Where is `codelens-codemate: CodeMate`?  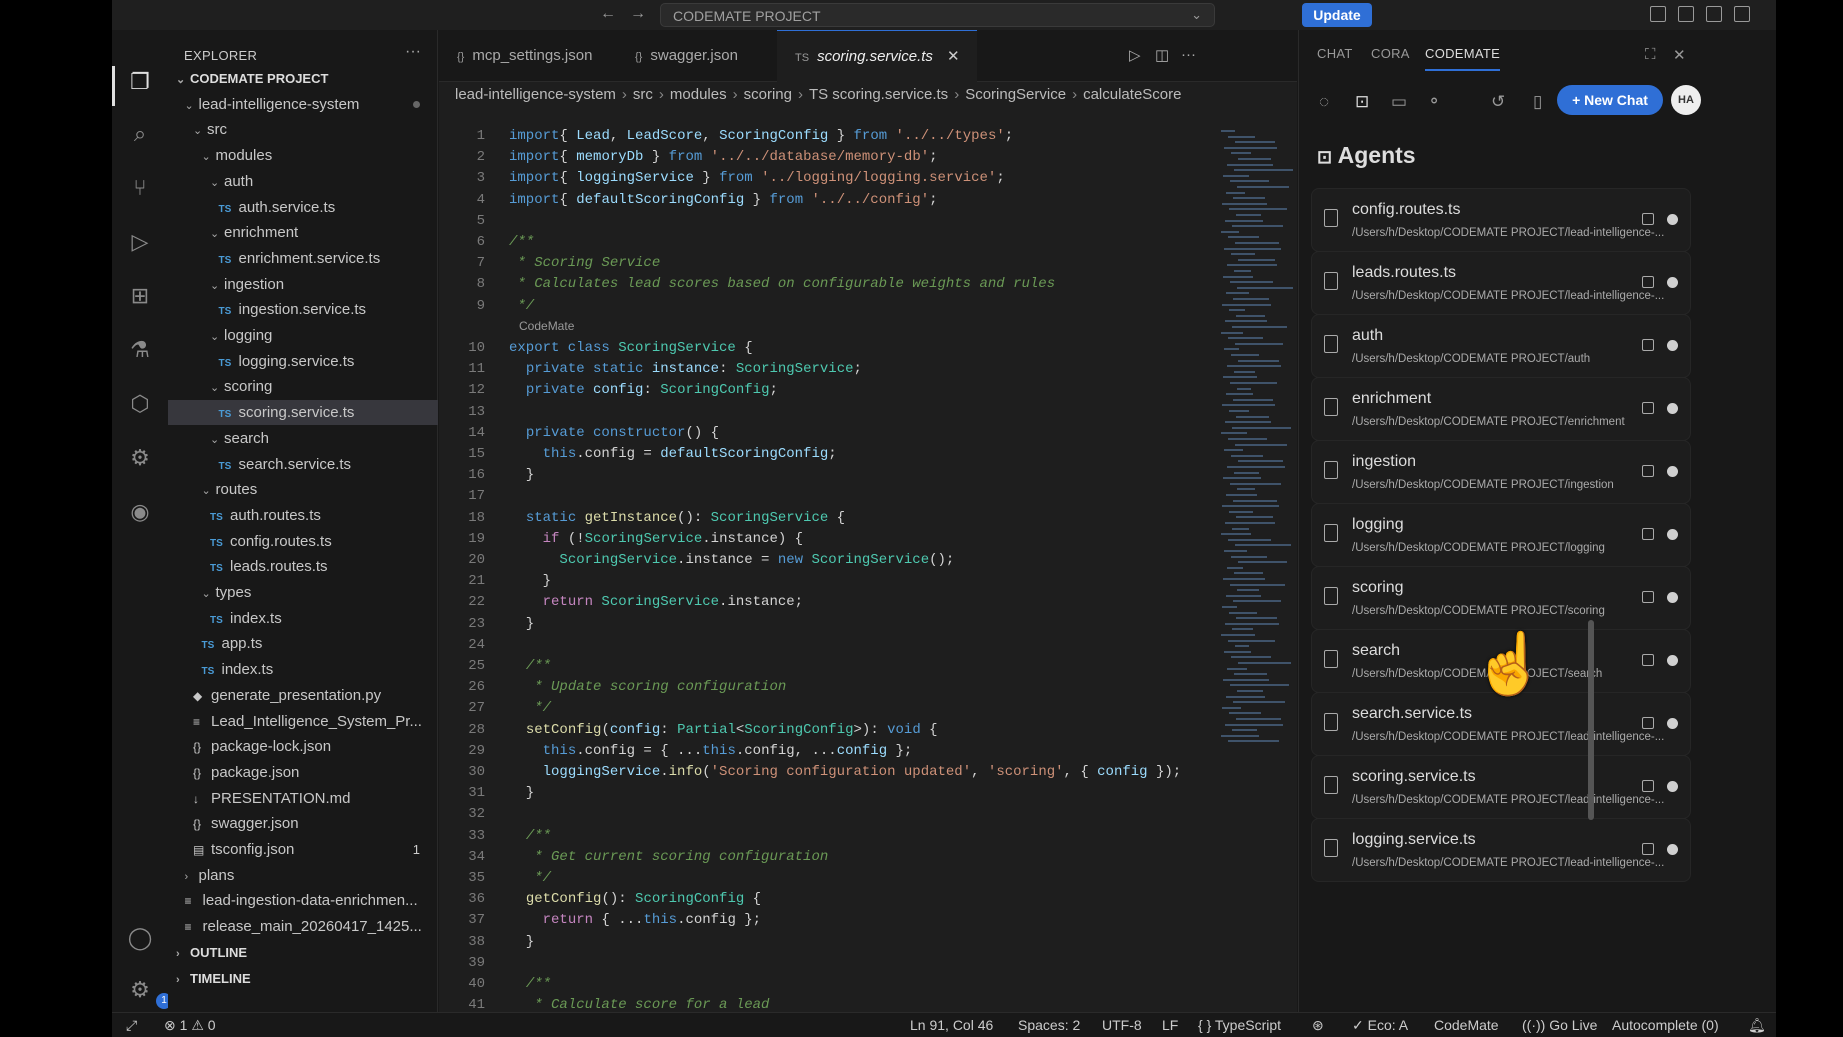 codelens-codemate: CodeMate is located at coordinates (546, 326).